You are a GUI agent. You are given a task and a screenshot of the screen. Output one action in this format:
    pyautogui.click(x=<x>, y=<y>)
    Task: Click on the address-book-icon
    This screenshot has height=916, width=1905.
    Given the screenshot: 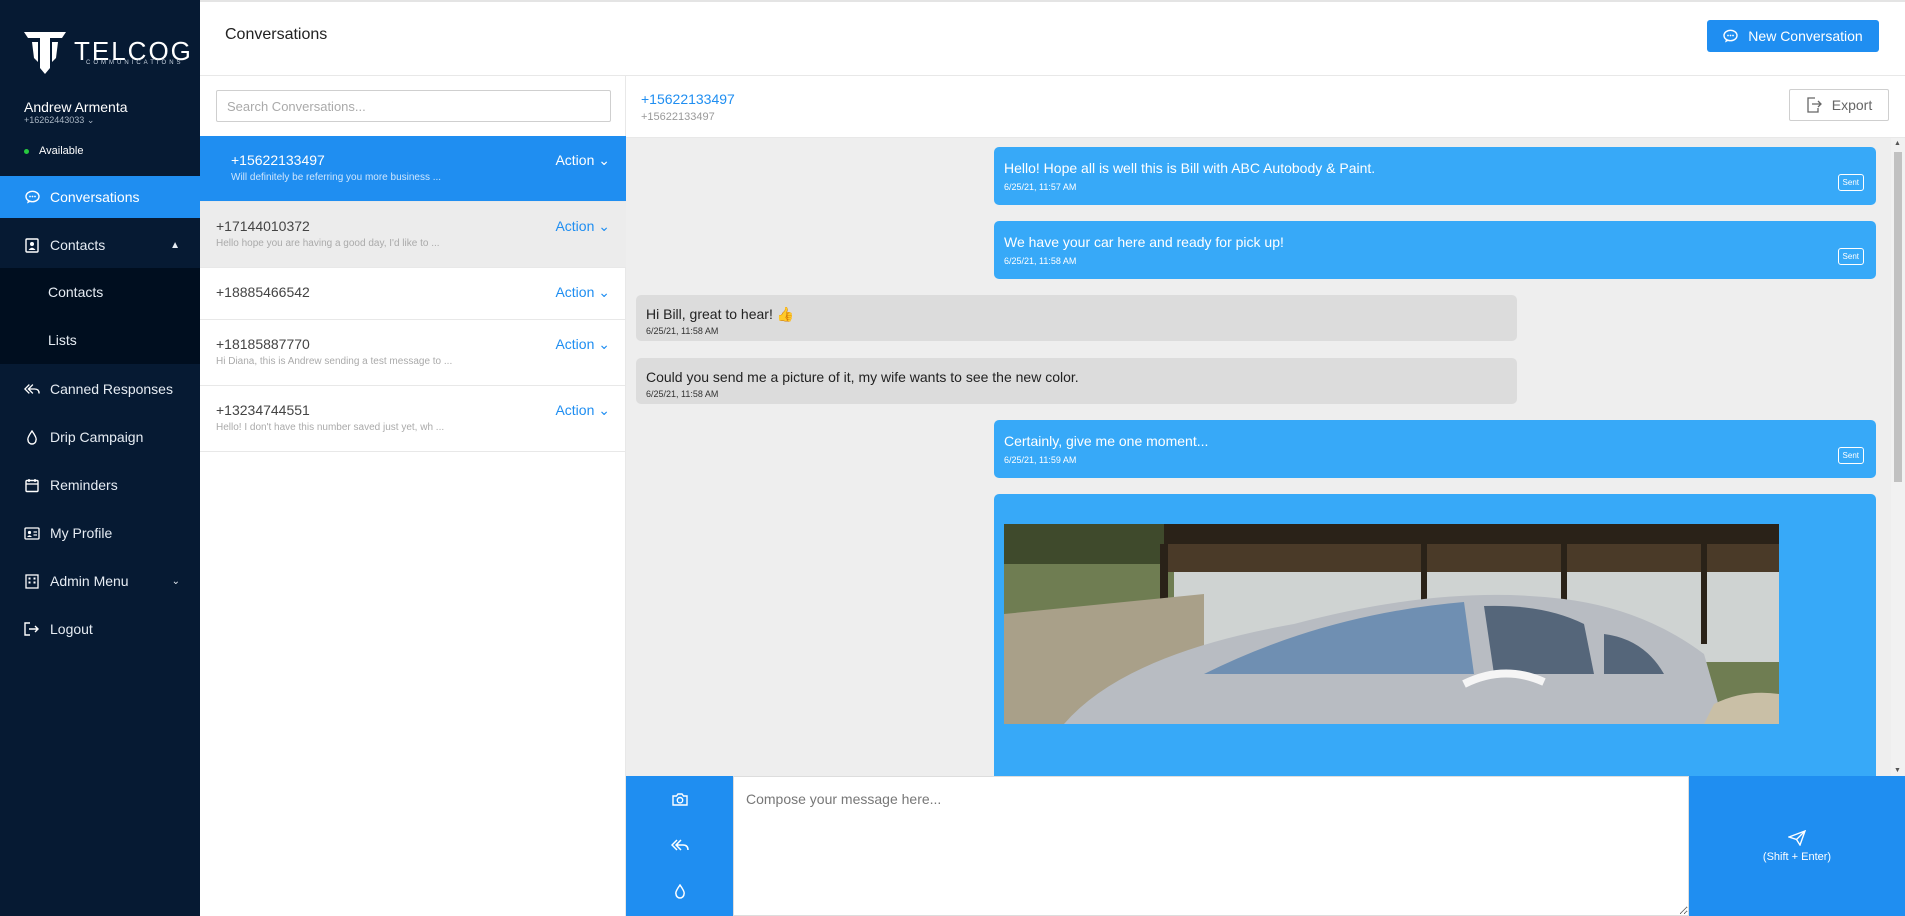 What is the action you would take?
    pyautogui.click(x=32, y=245)
    